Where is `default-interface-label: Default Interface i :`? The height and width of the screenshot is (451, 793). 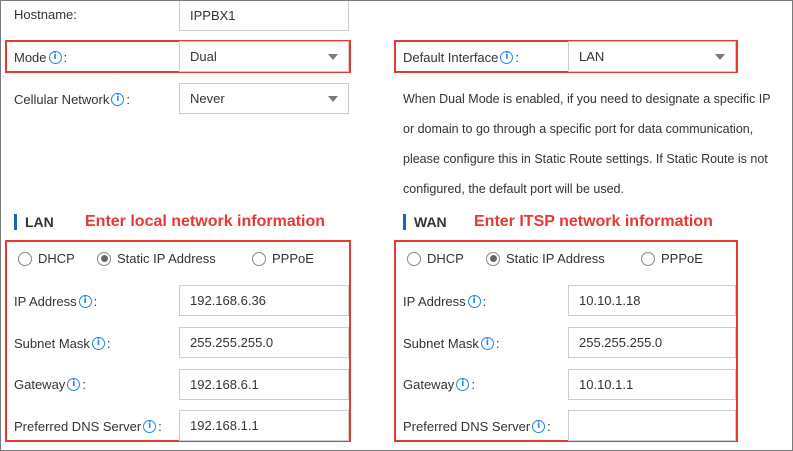 default-interface-label: Default Interface i : is located at coordinates (461, 57).